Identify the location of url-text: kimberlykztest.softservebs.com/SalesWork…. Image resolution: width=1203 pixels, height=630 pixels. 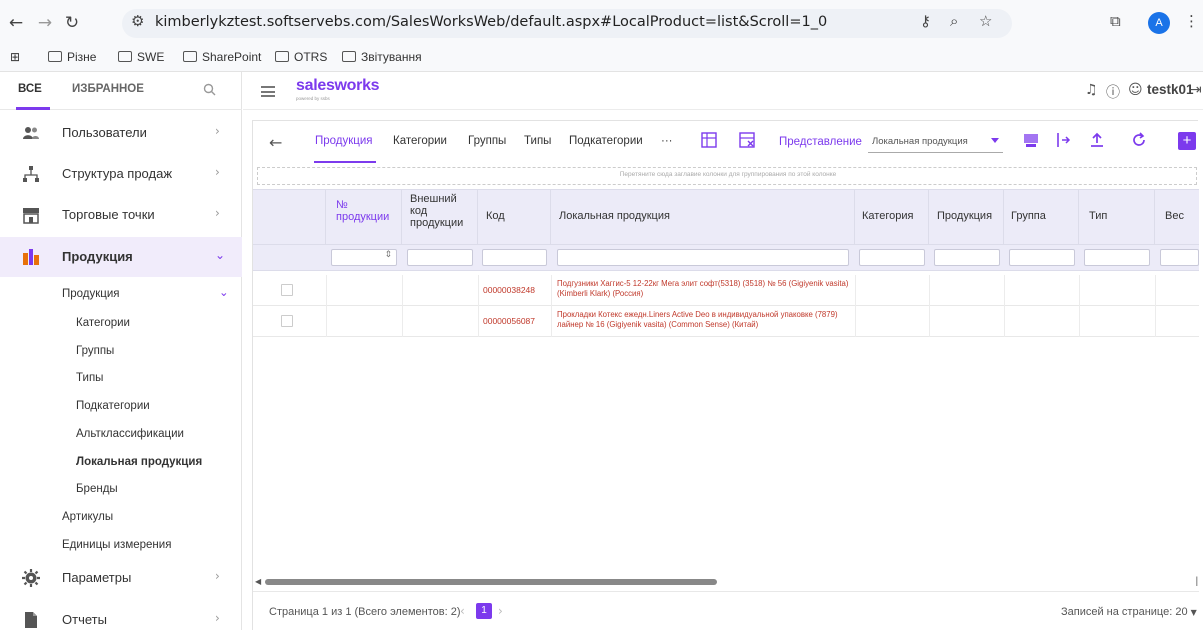
(491, 22).